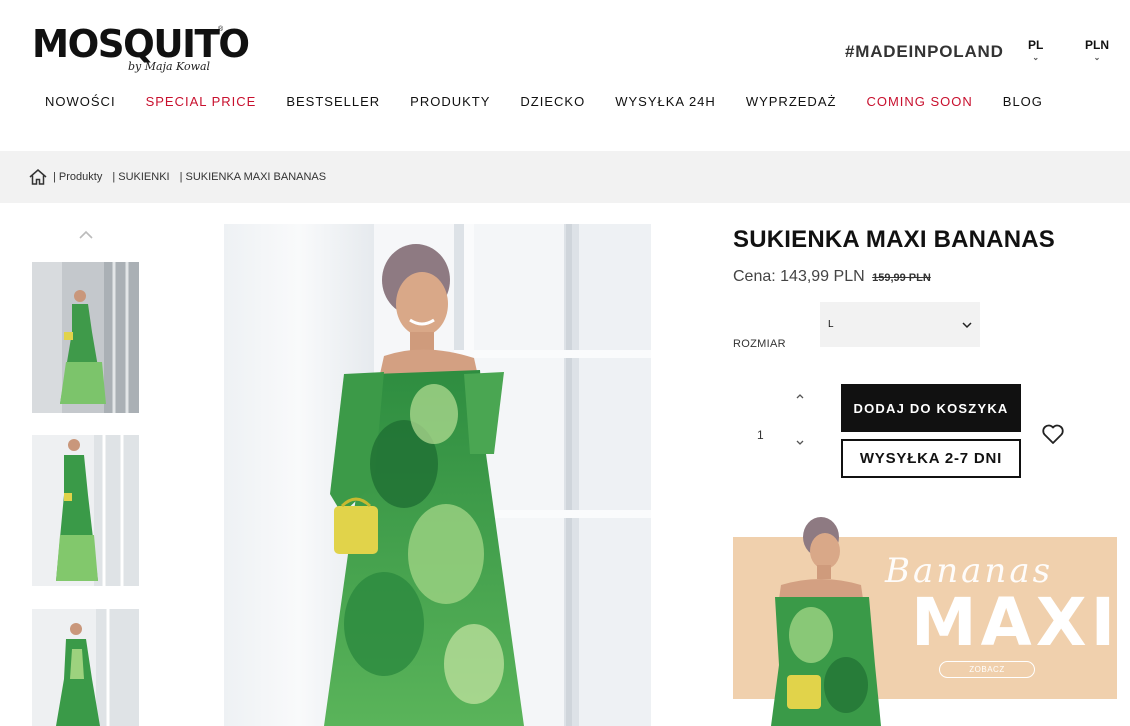 This screenshot has width=1130, height=726. What do you see at coordinates (924, 51) in the screenshot?
I see `tagline: #MADEINPOLAND` at bounding box center [924, 51].